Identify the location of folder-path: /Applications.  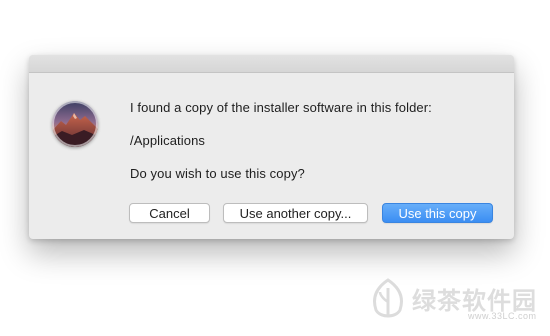
(168, 140).